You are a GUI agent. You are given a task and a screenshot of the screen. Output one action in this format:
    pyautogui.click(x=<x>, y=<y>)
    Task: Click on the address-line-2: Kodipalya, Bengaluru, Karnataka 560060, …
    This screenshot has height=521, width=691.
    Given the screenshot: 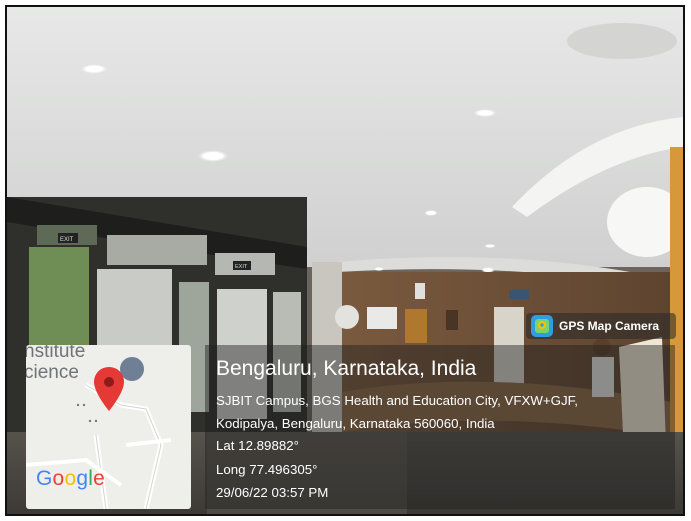 What is the action you would take?
    pyautogui.click(x=355, y=423)
    